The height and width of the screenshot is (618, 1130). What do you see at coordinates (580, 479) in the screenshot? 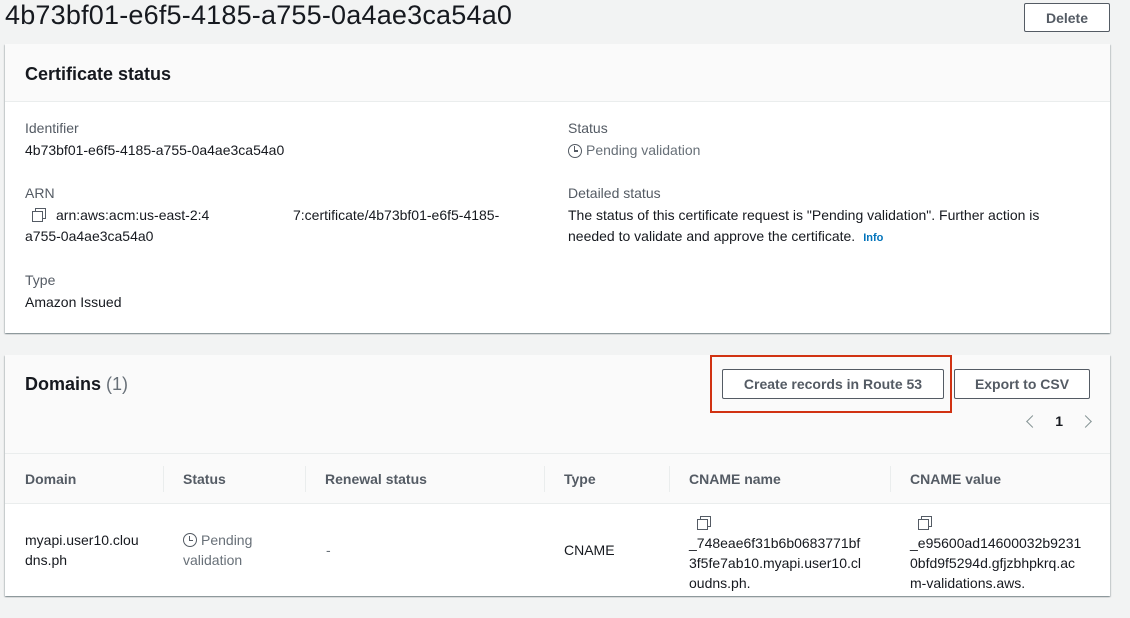
I see `column-header-type-label: Type` at bounding box center [580, 479].